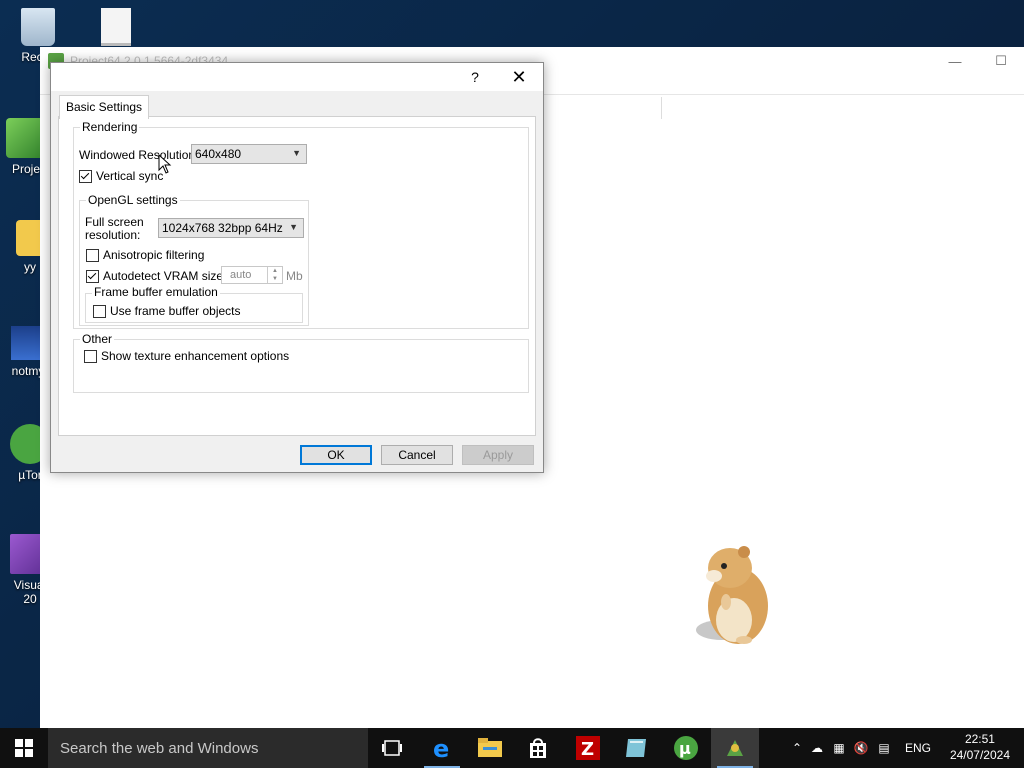  Describe the element at coordinates (918, 748) in the screenshot. I see `language-indicator: ENG` at that location.